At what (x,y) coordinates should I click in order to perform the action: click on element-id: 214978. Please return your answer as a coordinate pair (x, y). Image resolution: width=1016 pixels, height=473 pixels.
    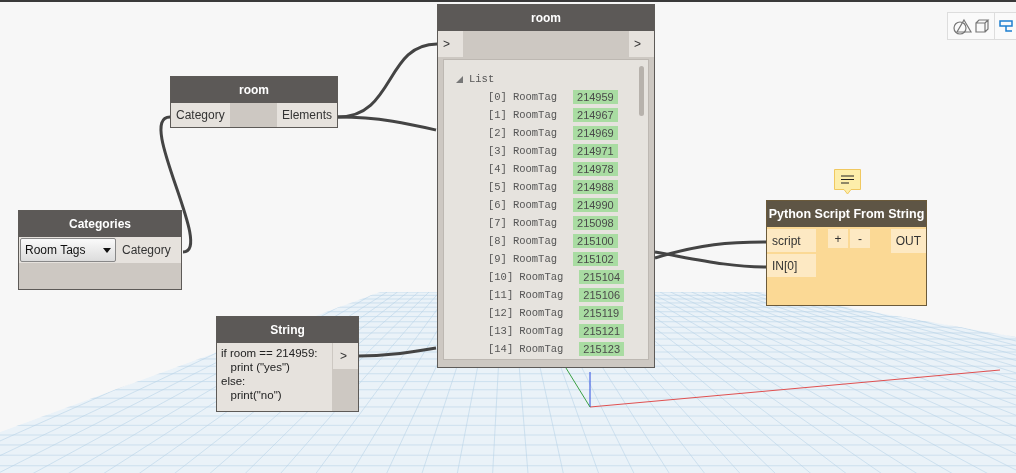
    Looking at the image, I should click on (595, 169).